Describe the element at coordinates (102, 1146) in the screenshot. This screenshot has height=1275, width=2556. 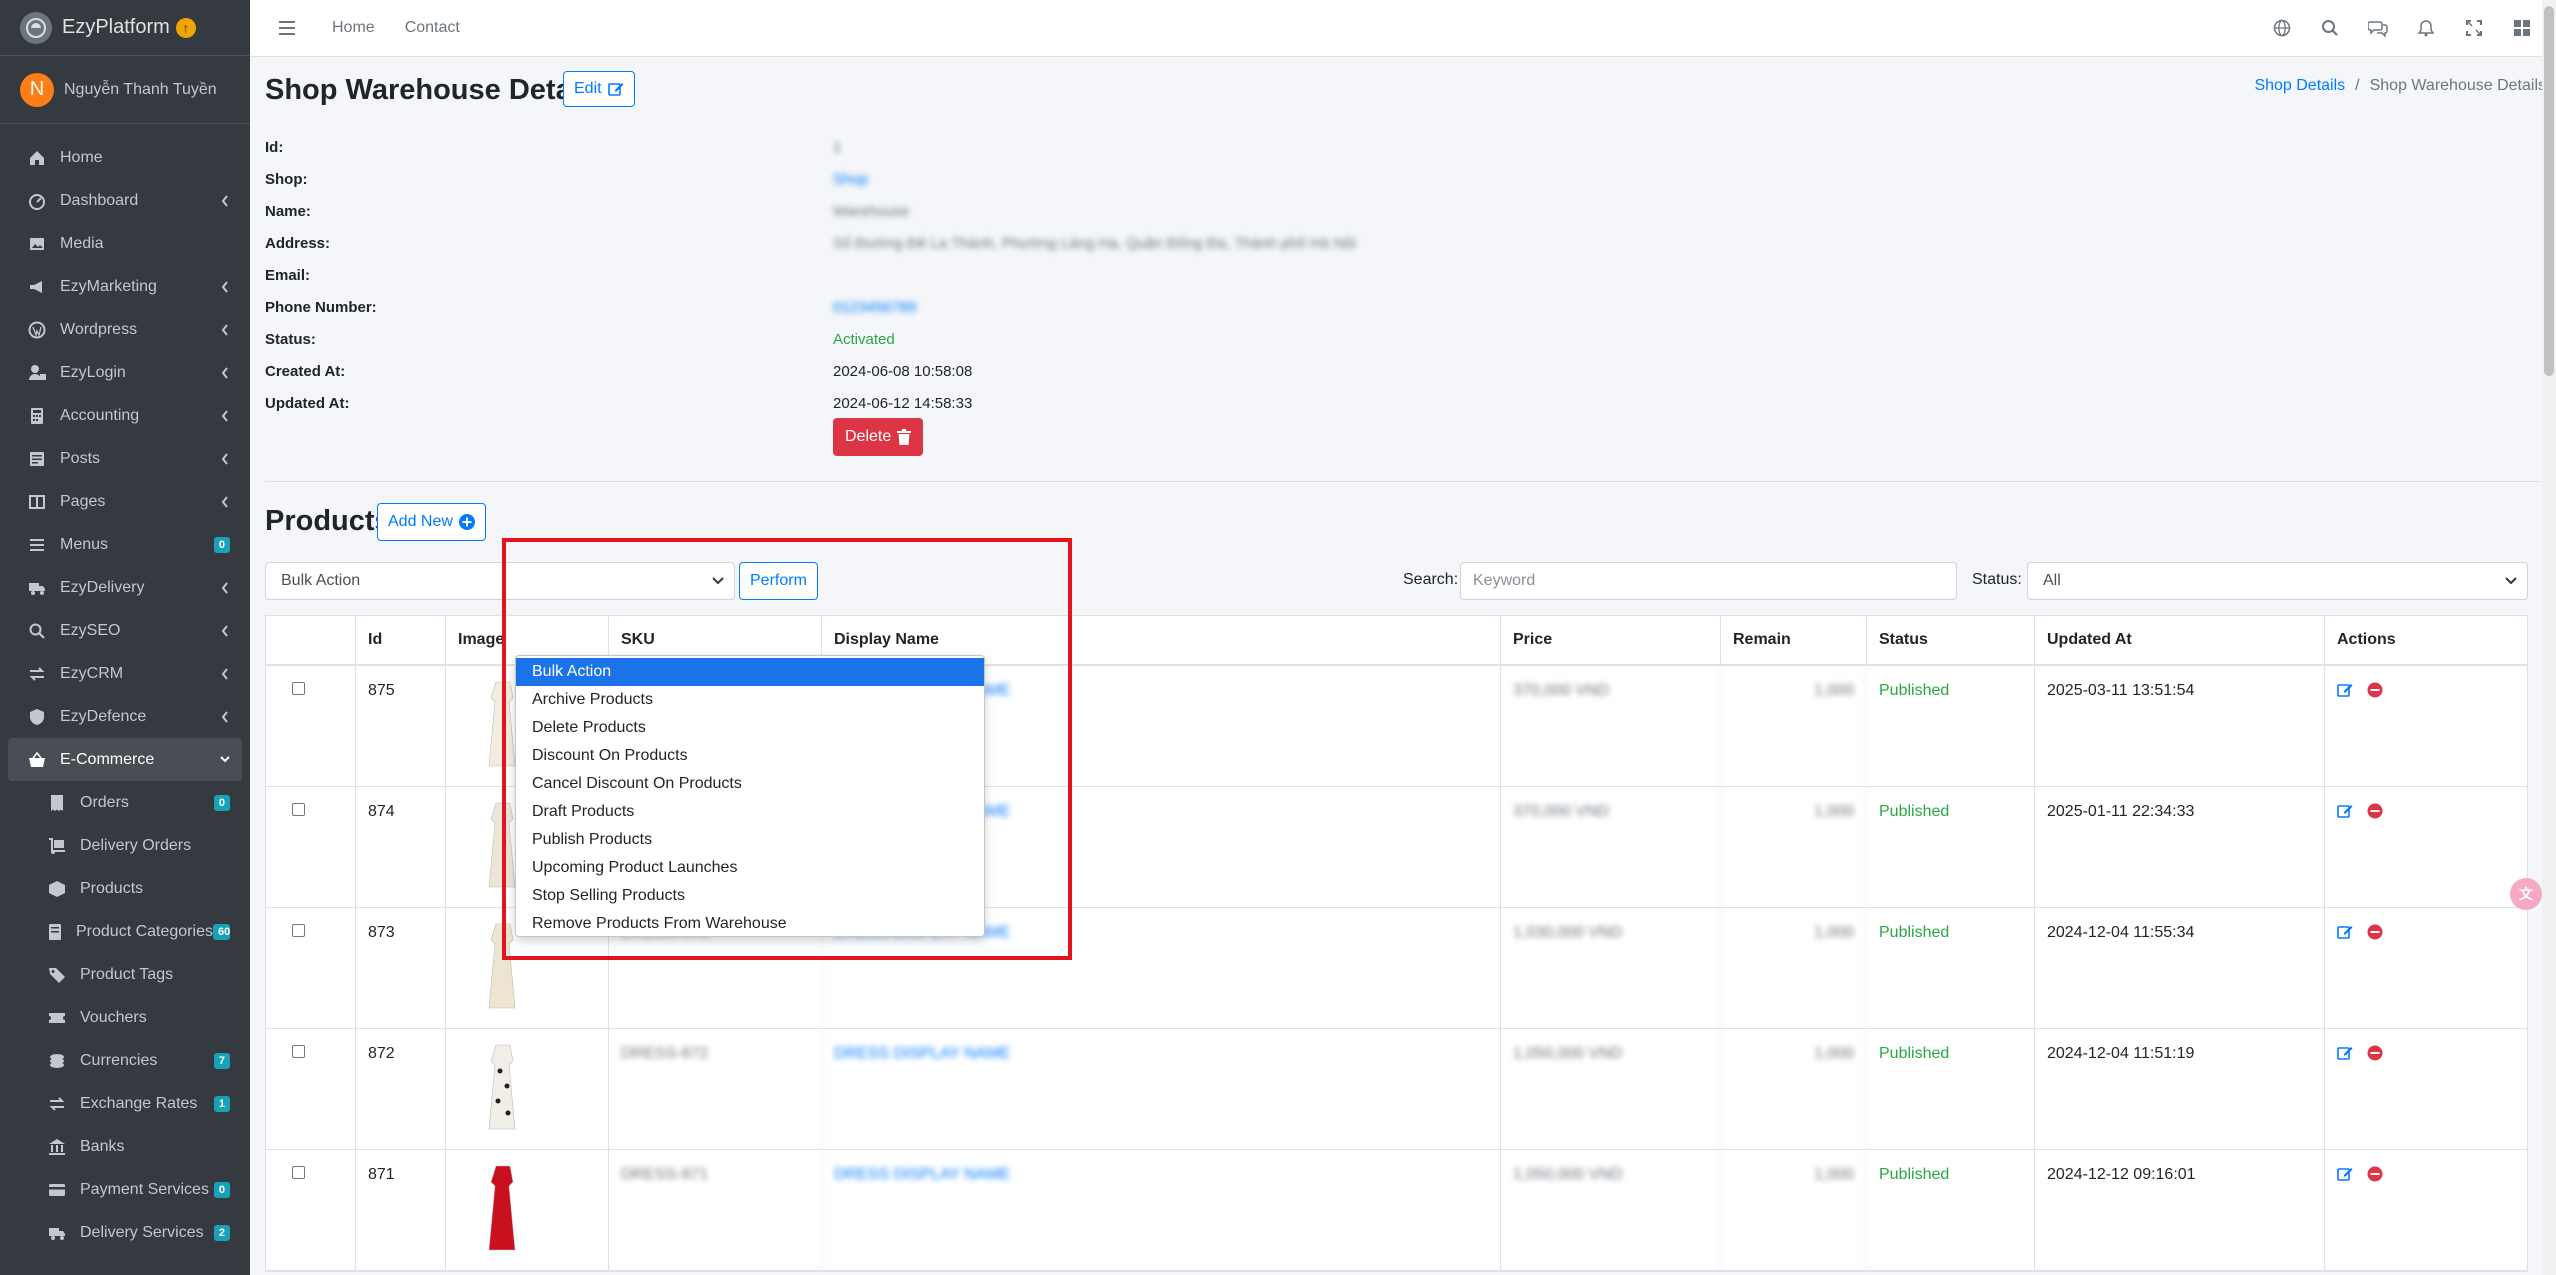
I see `sidebar-item-label: Banks` at that location.